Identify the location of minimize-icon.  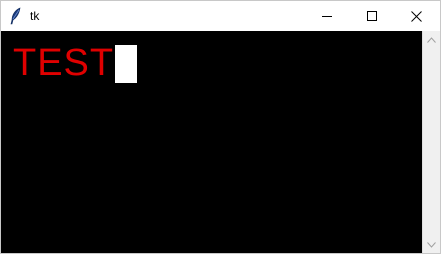
(326, 16).